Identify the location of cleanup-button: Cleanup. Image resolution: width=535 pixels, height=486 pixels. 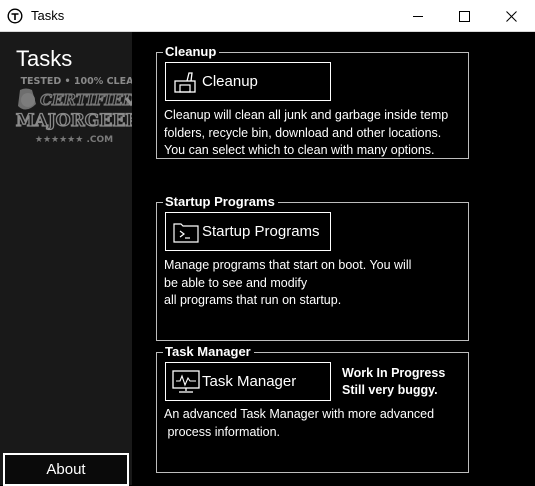
(248, 81).